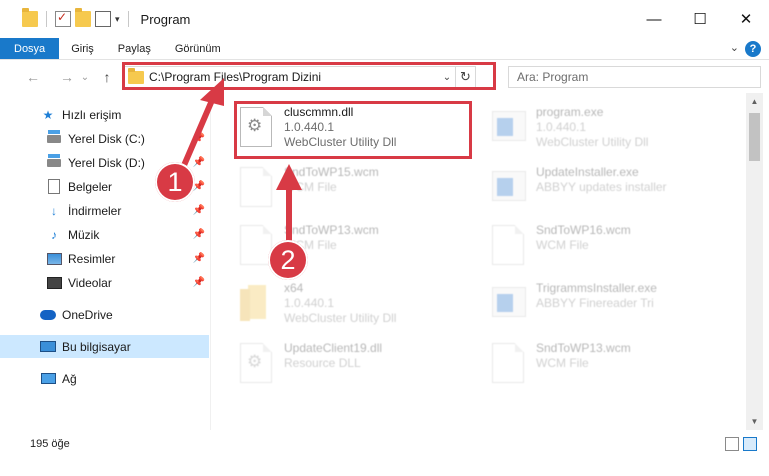 This screenshot has width=769, height=476. Describe the element at coordinates (106, 162) in the screenshot. I see `sidebar-item-label: Yerel Disk (D:)` at that location.